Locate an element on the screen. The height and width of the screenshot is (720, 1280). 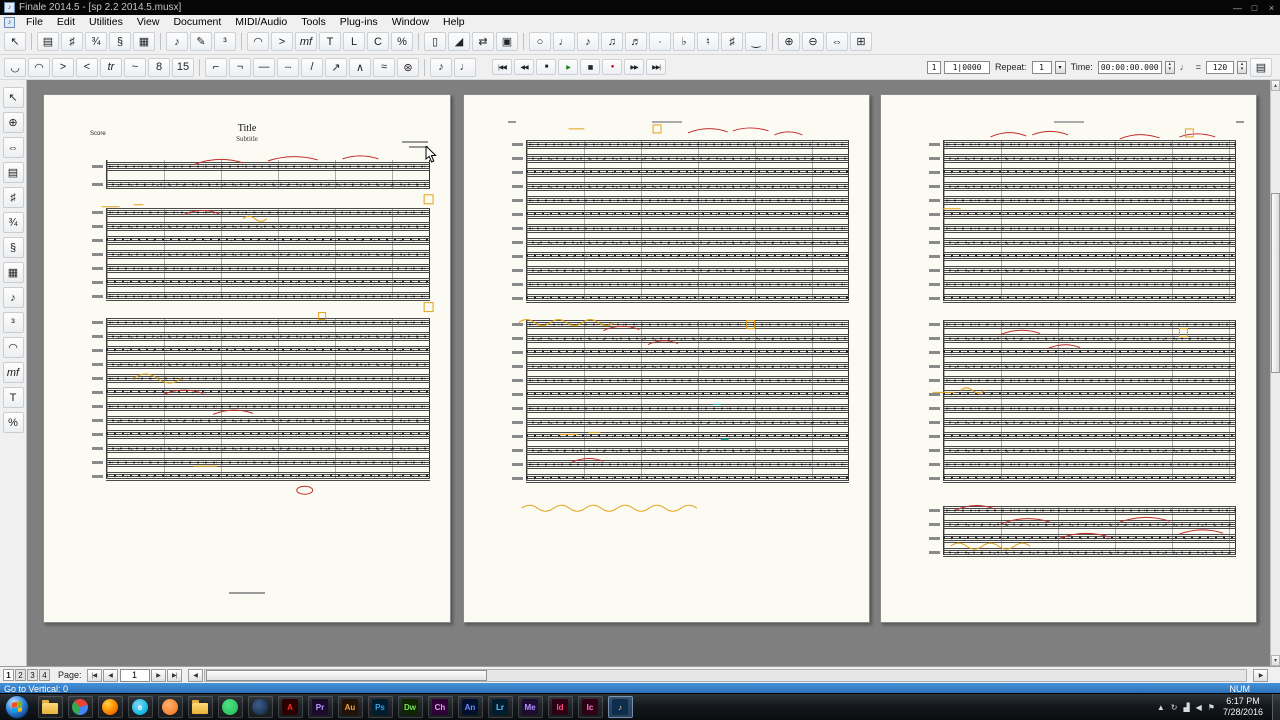
menu-document: Document is located at coordinates (197, 22).